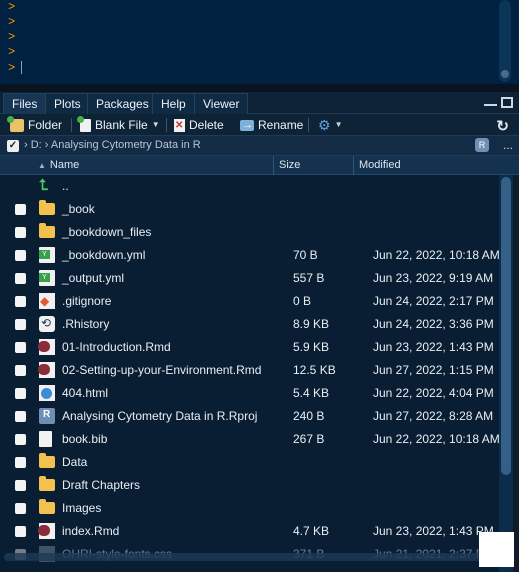 Image resolution: width=519 pixels, height=572 pixels. What do you see at coordinates (22, 68) in the screenshot?
I see `text-cursor` at bounding box center [22, 68].